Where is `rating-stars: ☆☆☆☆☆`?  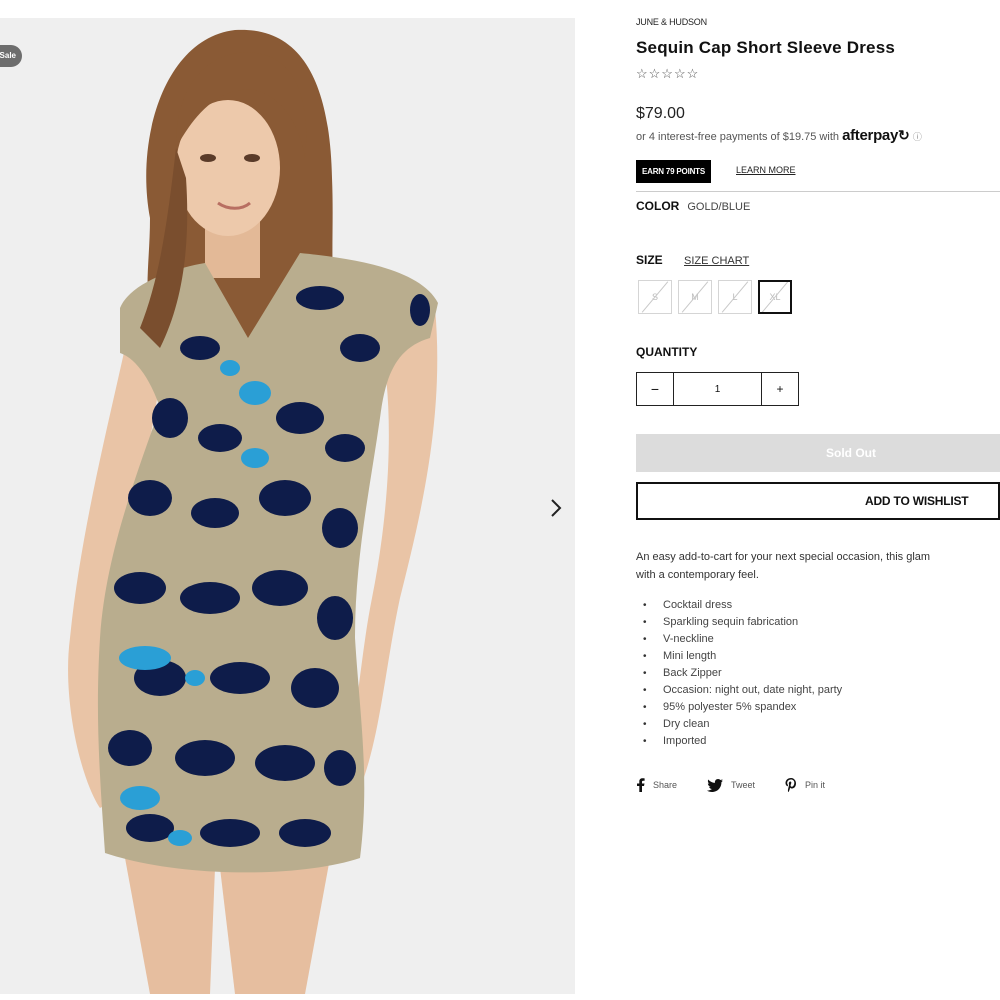 rating-stars: ☆☆☆☆☆ is located at coordinates (667, 74).